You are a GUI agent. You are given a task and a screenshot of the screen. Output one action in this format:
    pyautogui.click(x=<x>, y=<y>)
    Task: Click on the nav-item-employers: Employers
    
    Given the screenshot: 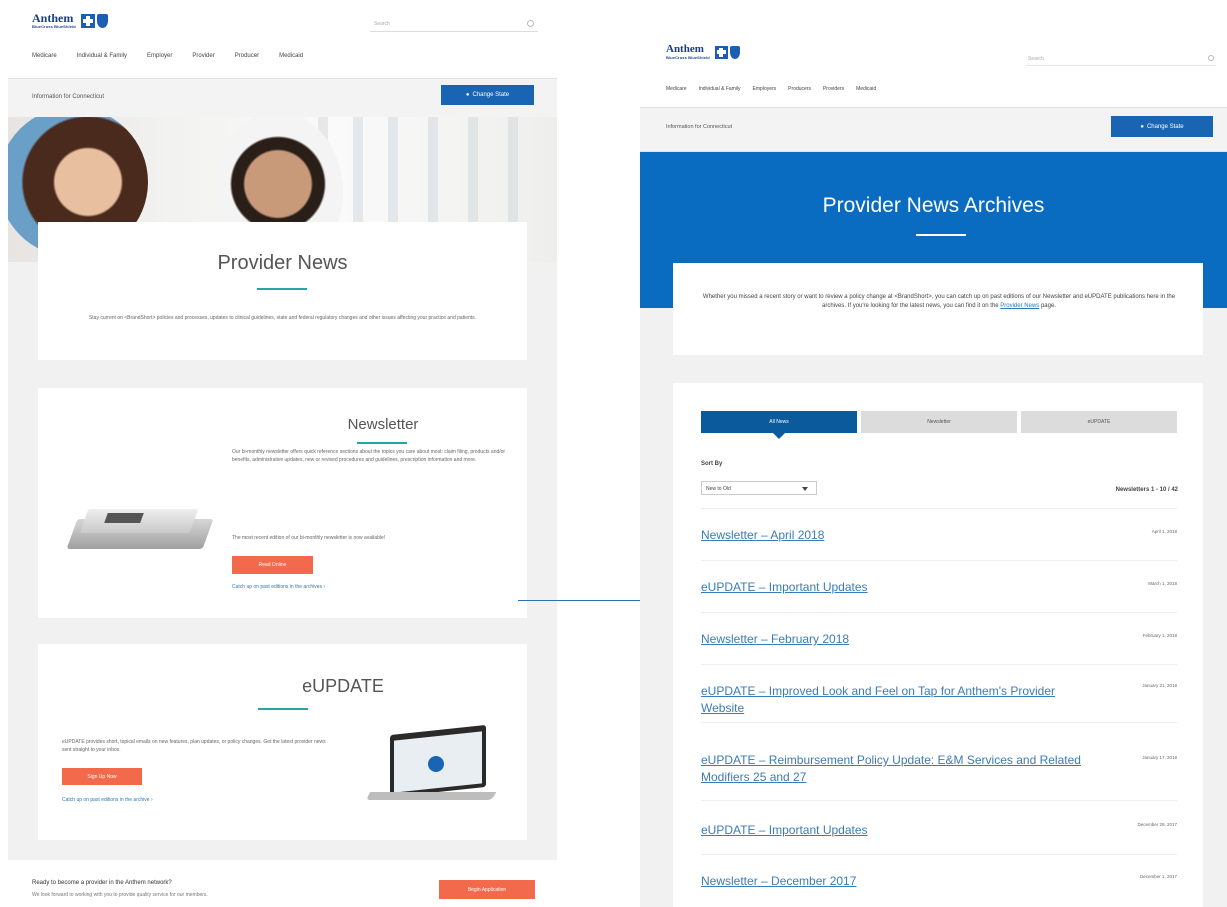 What is the action you would take?
    pyautogui.click(x=765, y=89)
    